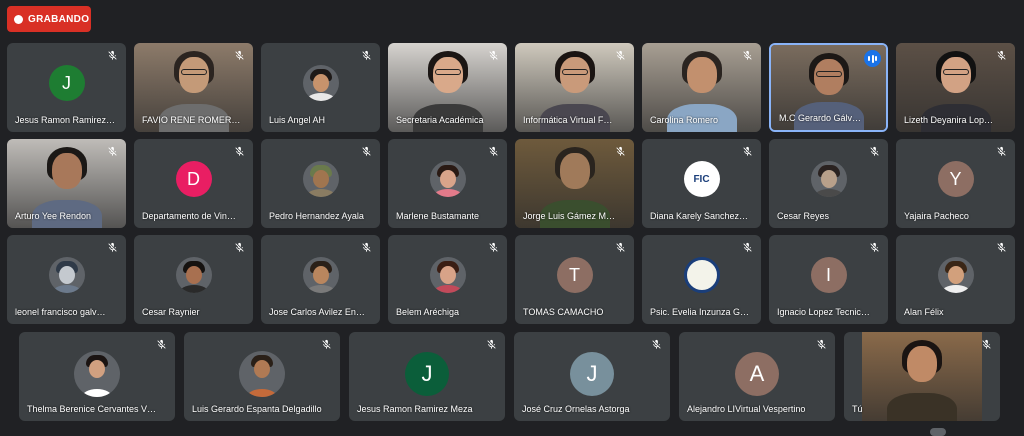  What do you see at coordinates (428, 312) in the screenshot?
I see `participant-name: Belem Aréchiga` at bounding box center [428, 312].